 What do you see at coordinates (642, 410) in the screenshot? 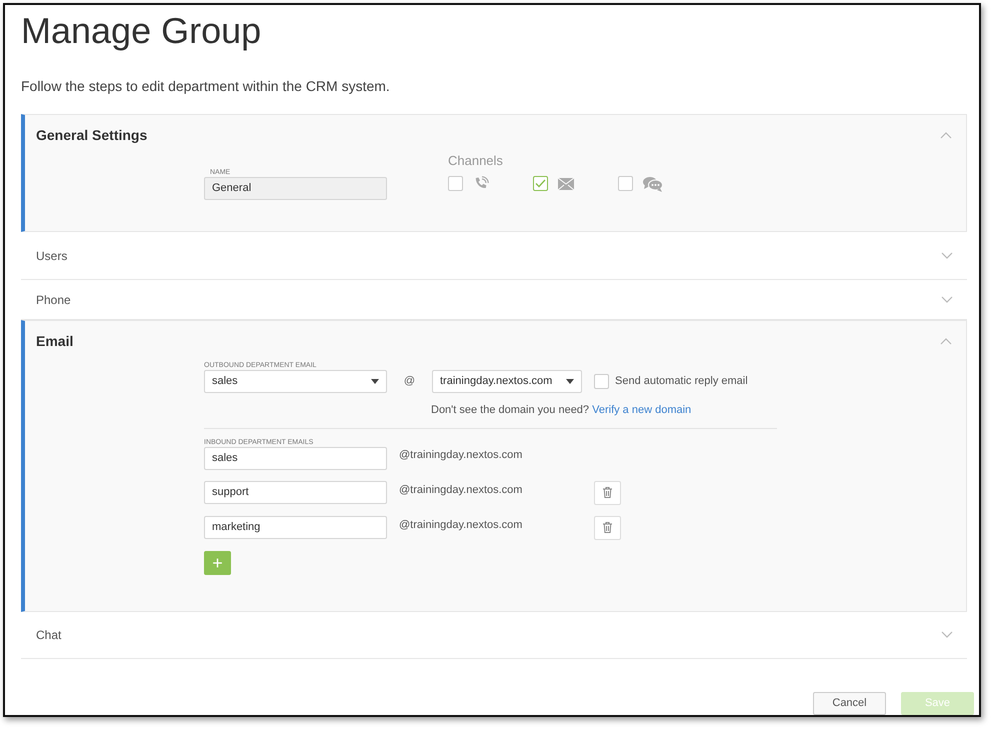
I see `verify-domain-link: Verify a new domain` at bounding box center [642, 410].